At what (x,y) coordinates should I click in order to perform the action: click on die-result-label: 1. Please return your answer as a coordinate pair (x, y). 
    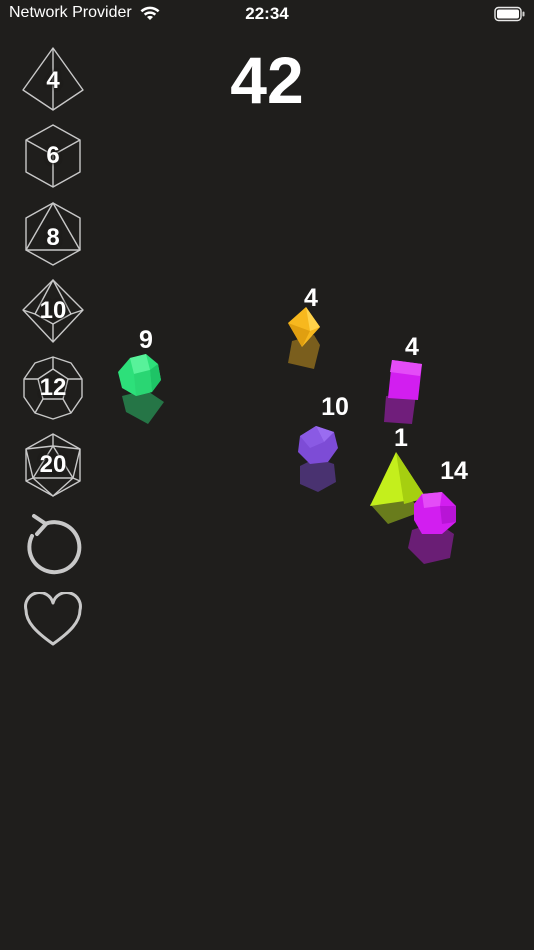
    Looking at the image, I should click on (401, 438).